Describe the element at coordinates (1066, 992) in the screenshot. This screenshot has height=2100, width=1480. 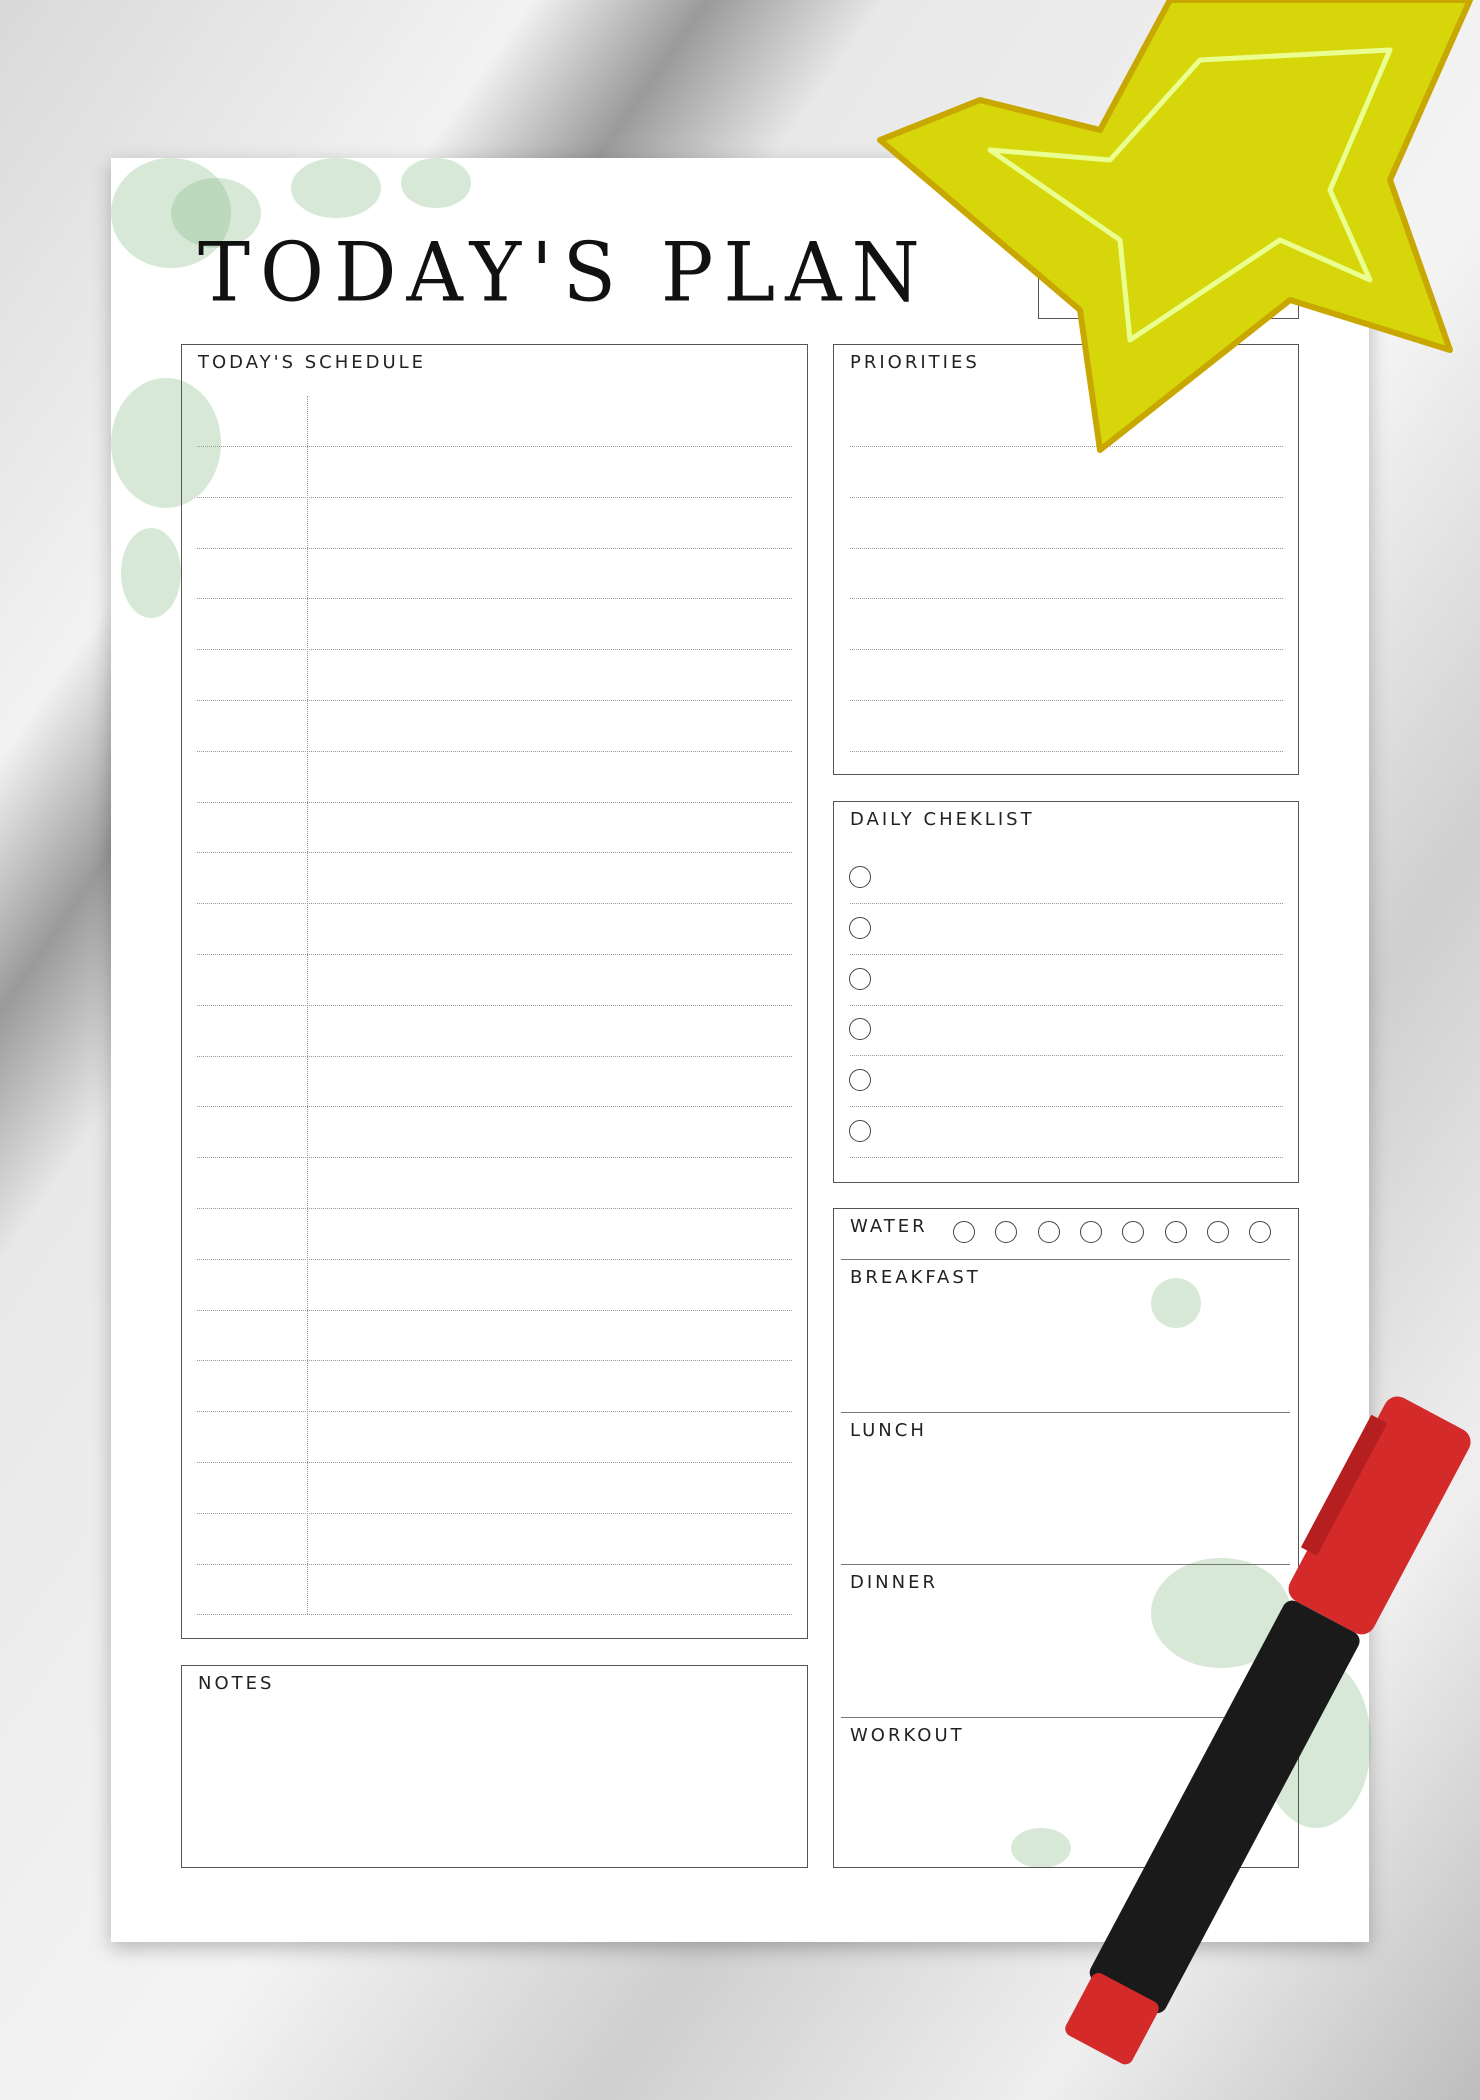
I see `checklist-section` at that location.